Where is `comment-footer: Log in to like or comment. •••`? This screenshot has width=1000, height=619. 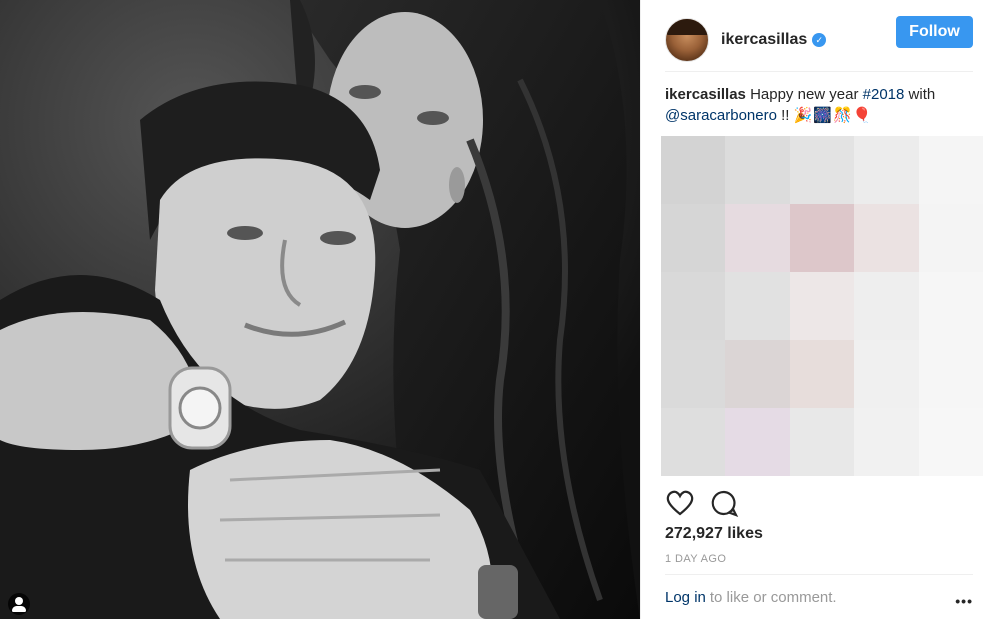
comment-footer: Log in to like or comment. ••• is located at coordinates (819, 596).